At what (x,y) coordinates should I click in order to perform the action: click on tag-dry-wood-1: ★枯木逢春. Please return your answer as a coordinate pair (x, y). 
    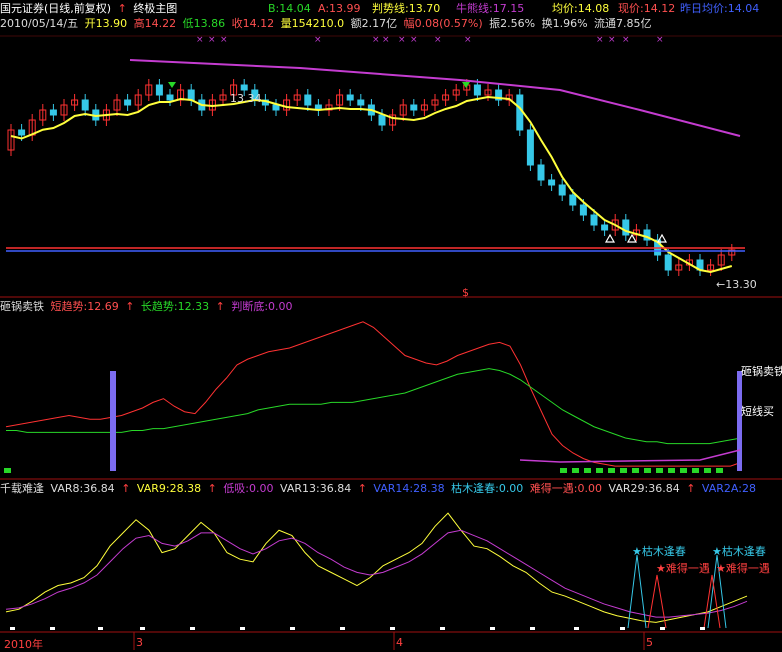
    Looking at the image, I should click on (659, 551).